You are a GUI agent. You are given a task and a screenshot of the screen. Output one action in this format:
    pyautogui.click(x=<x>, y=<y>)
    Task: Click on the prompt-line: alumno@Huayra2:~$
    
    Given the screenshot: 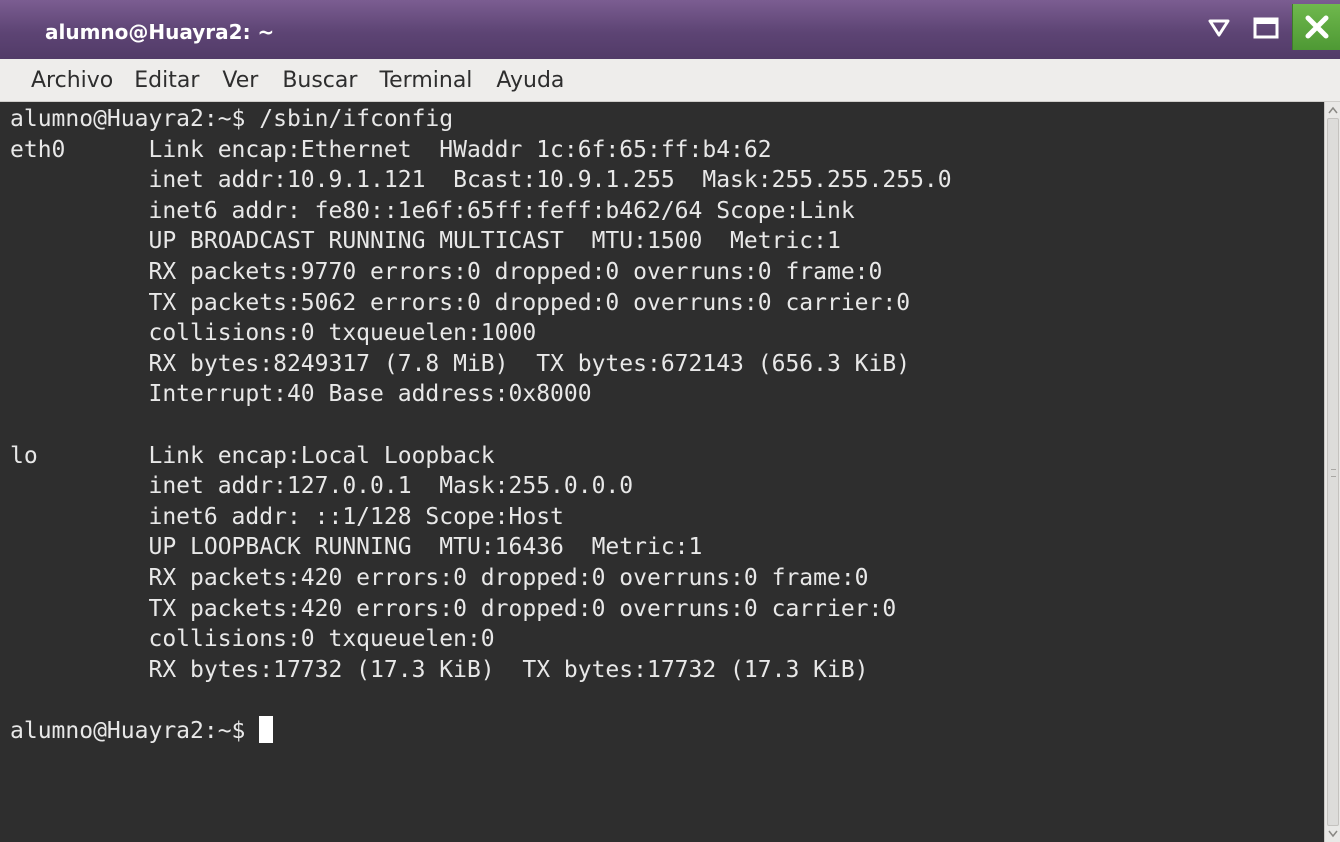 What is the action you would take?
    pyautogui.click(x=481, y=731)
    